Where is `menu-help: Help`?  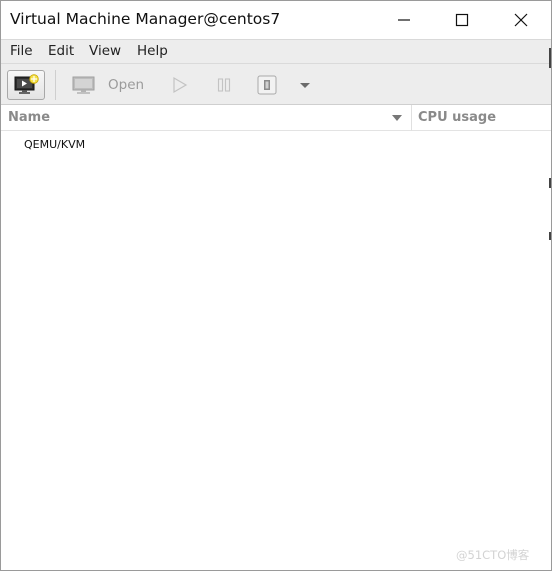
menu-help: Help is located at coordinates (152, 51).